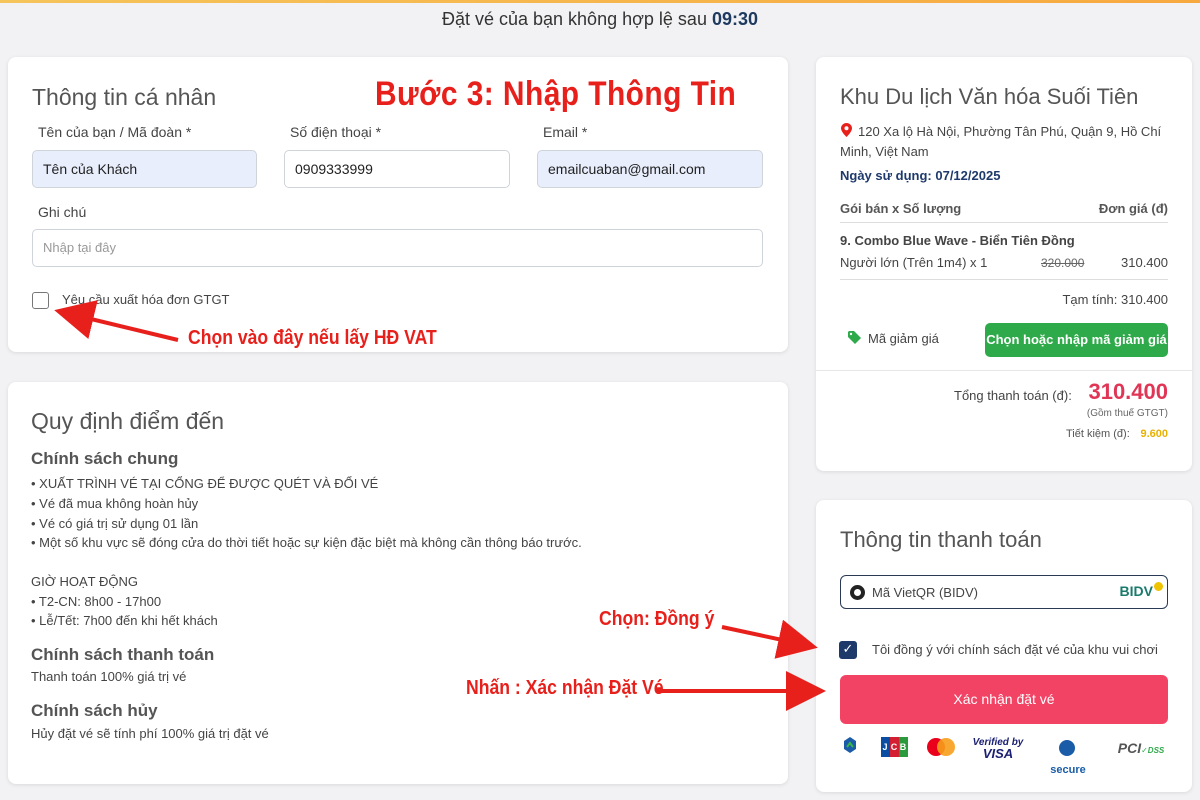 This screenshot has width=1200, height=800. Describe the element at coordinates (116, 321) in the screenshot. I see `vat-arrow` at that location.